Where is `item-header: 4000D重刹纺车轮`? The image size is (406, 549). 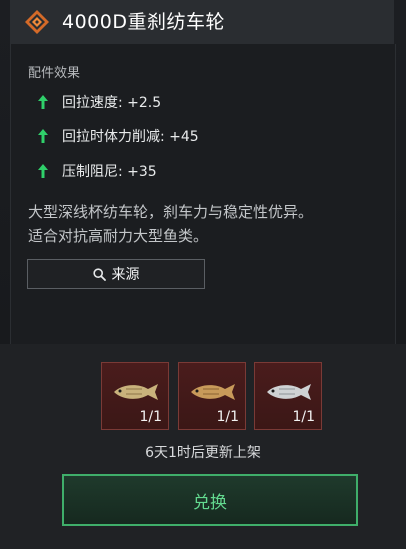 item-header: 4000D重刹纺车轮 is located at coordinates (202, 22).